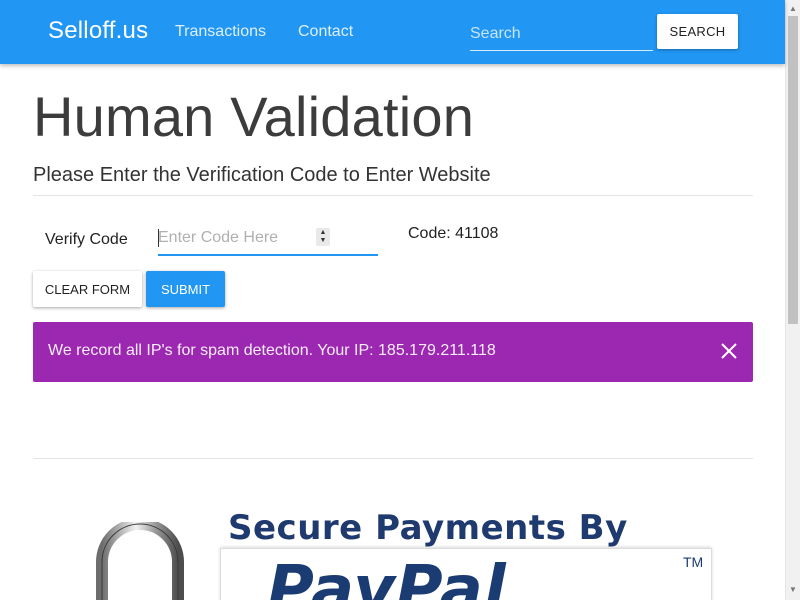 The height and width of the screenshot is (600, 800). I want to click on search-input, so click(561, 34).